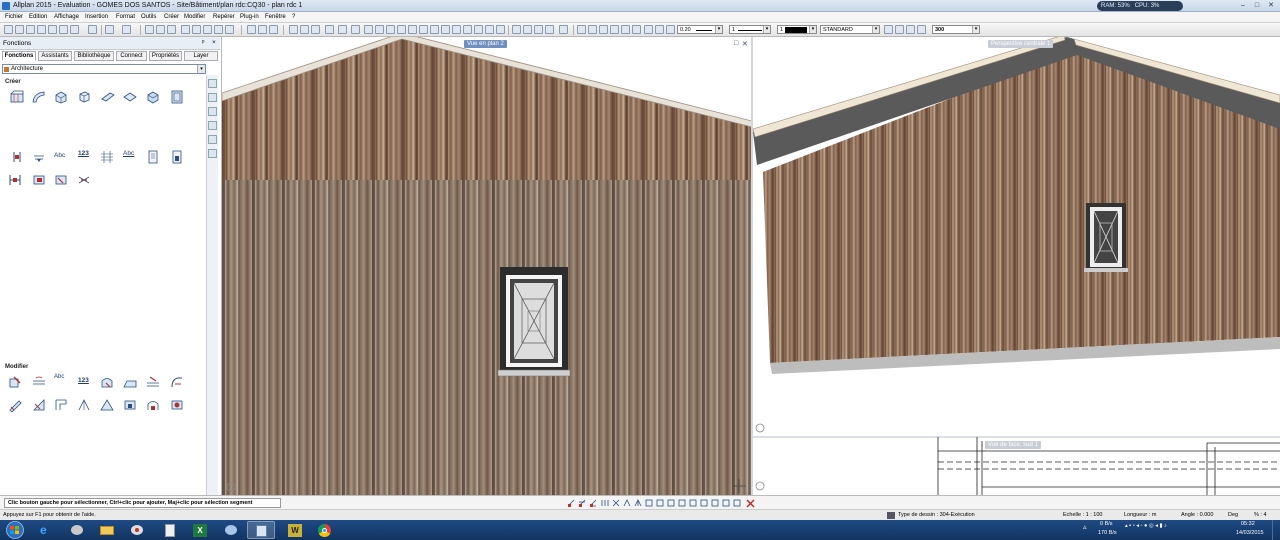  What do you see at coordinates (84, 405) in the screenshot?
I see `modify-arch-icon` at bounding box center [84, 405].